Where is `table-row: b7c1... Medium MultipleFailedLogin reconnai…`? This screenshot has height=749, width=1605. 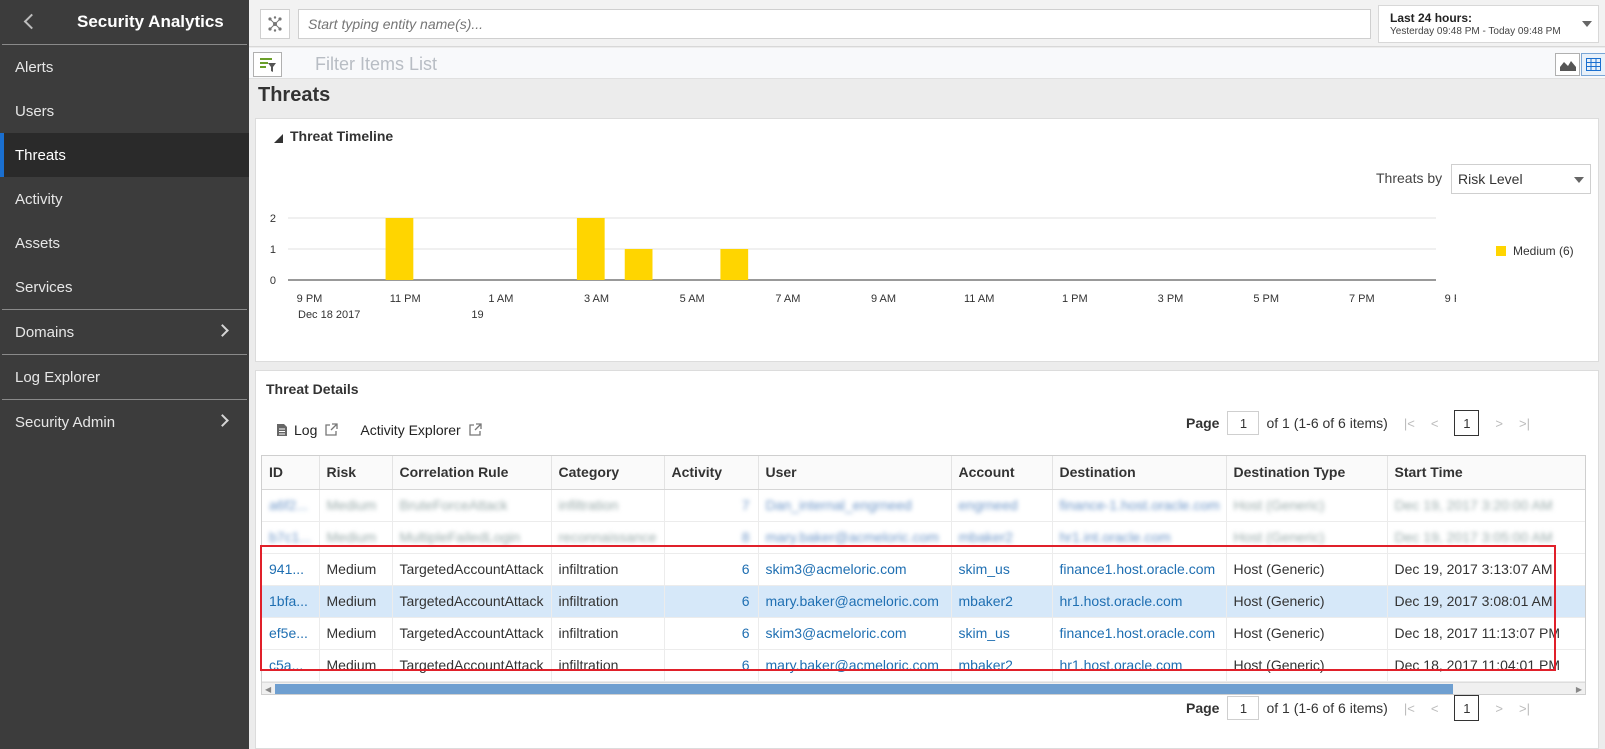 table-row: b7c1... Medium MultipleFailedLogin reconnai… is located at coordinates (923, 537).